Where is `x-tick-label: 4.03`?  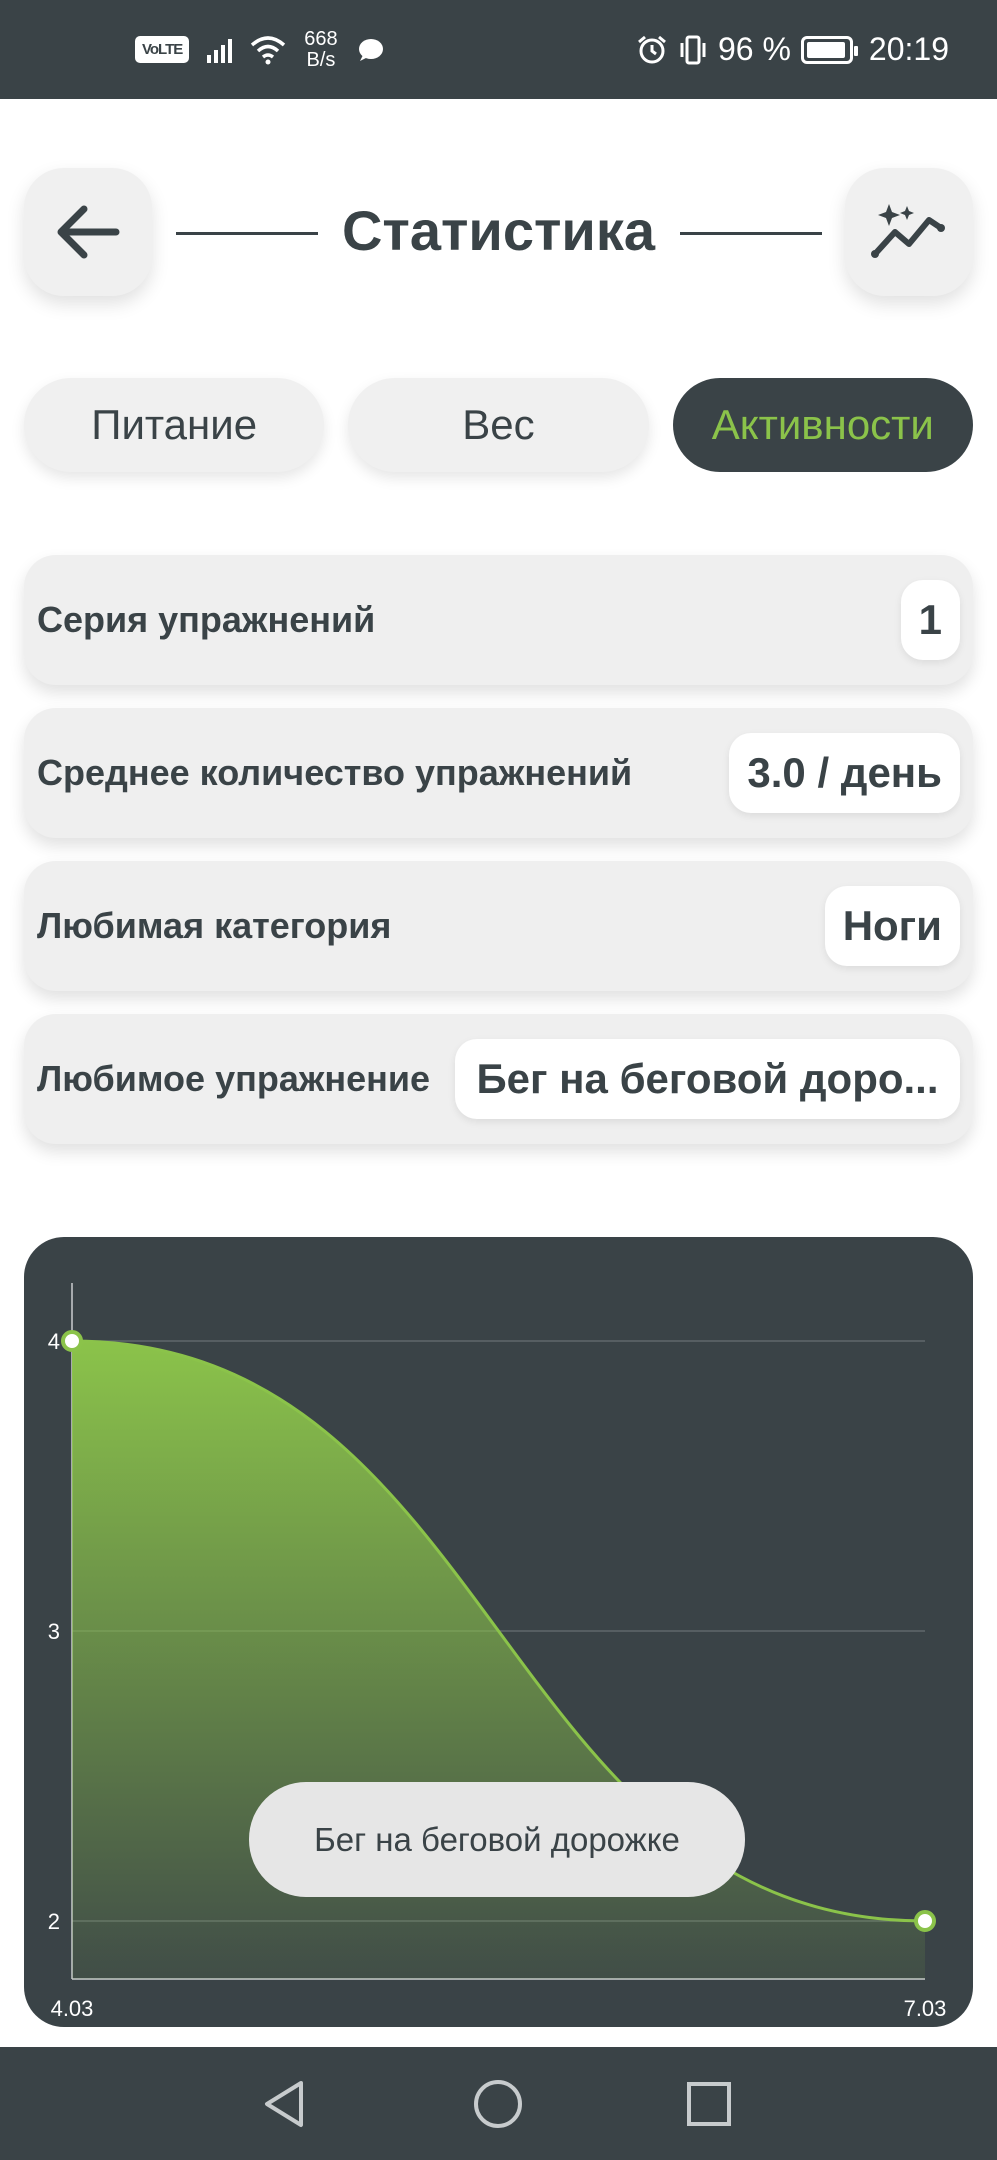 x-tick-label: 4.03 is located at coordinates (72, 2008).